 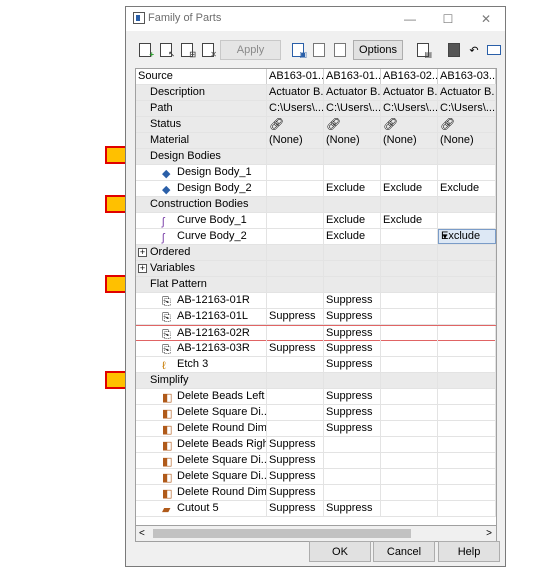 What do you see at coordinates (187, 50) in the screenshot?
I see `add-all-button: ⊞` at bounding box center [187, 50].